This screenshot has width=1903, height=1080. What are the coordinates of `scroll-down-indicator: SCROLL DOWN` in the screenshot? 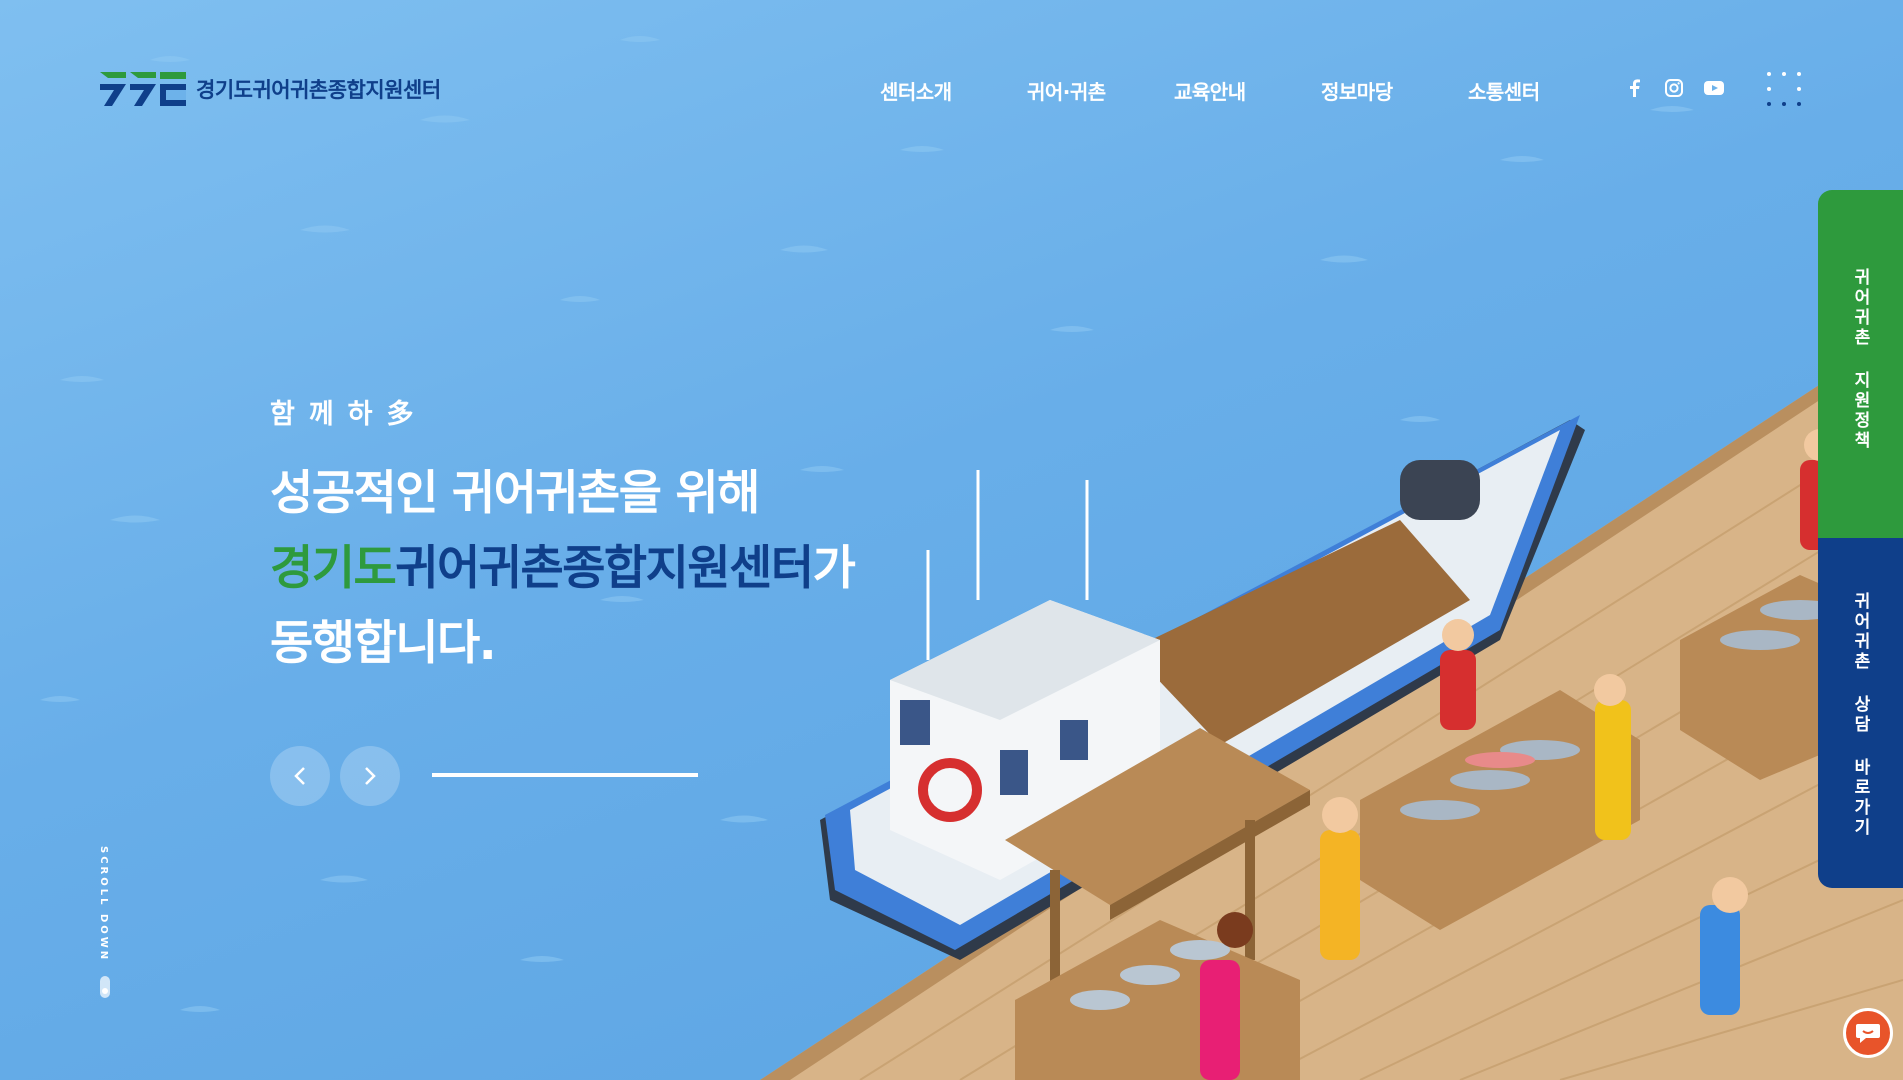 It's located at (105, 922).